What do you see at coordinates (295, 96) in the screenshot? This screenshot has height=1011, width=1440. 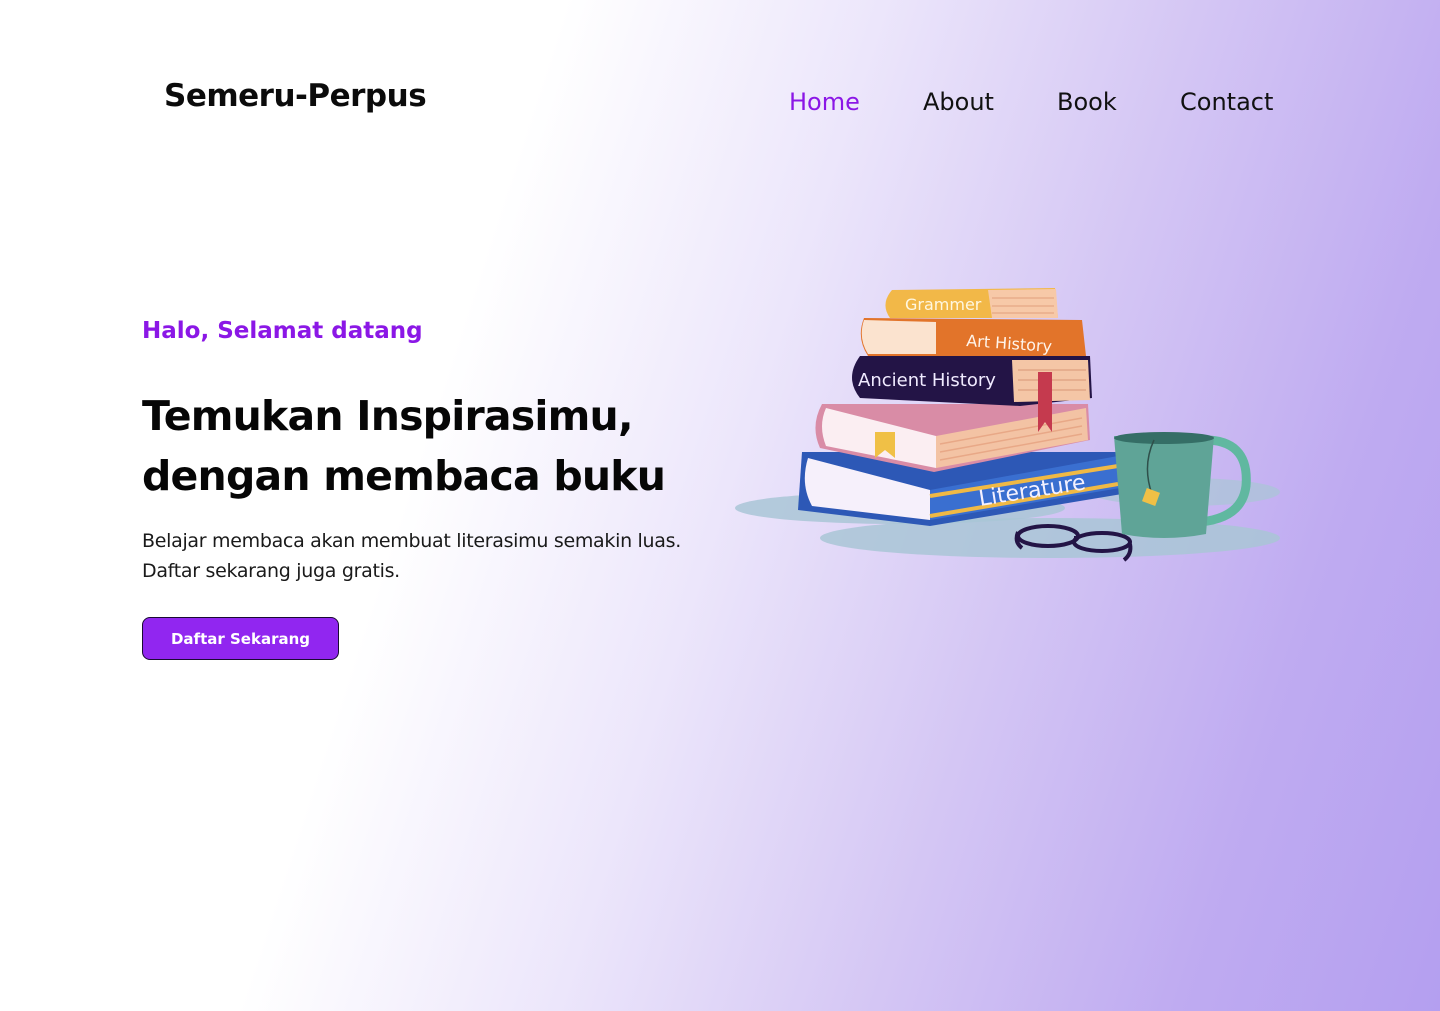 I see `brand-logo: Semeru-Perpus` at bounding box center [295, 96].